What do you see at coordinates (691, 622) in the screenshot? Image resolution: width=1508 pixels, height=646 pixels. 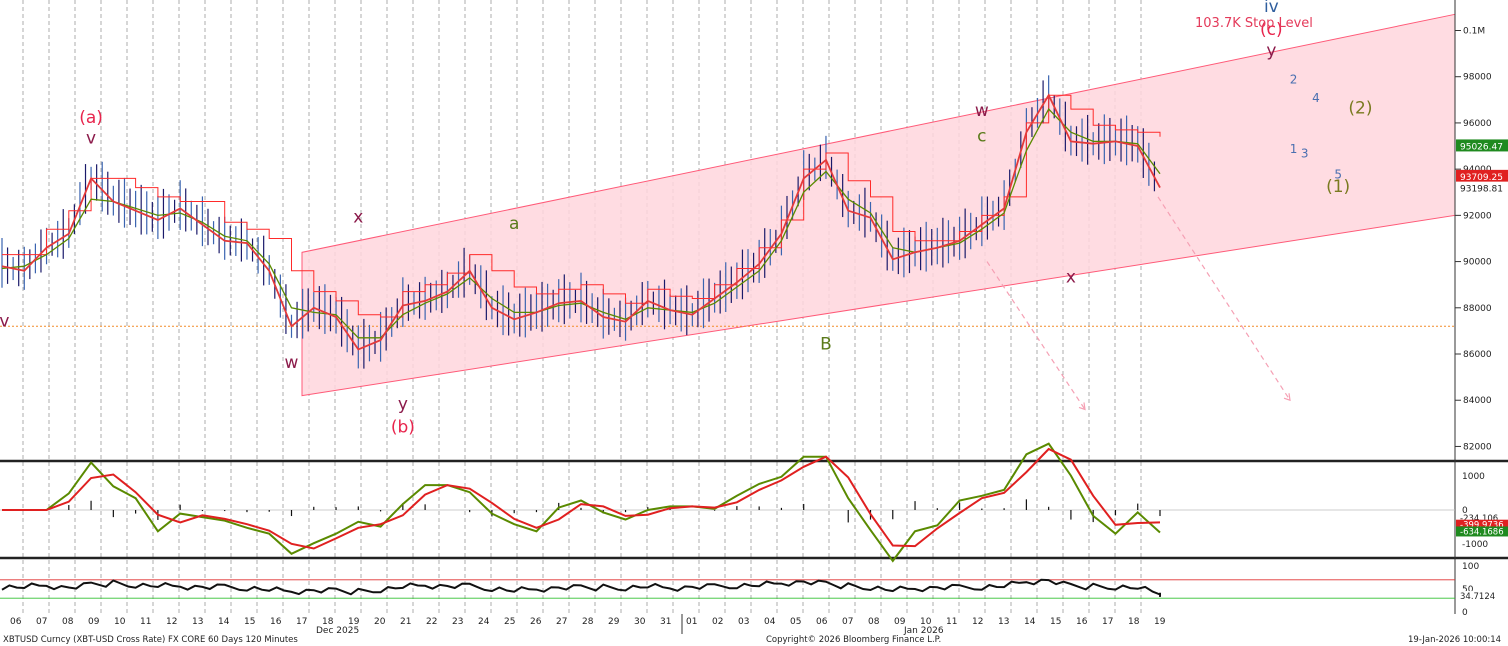 I see `date-tick-label: 01` at bounding box center [691, 622].